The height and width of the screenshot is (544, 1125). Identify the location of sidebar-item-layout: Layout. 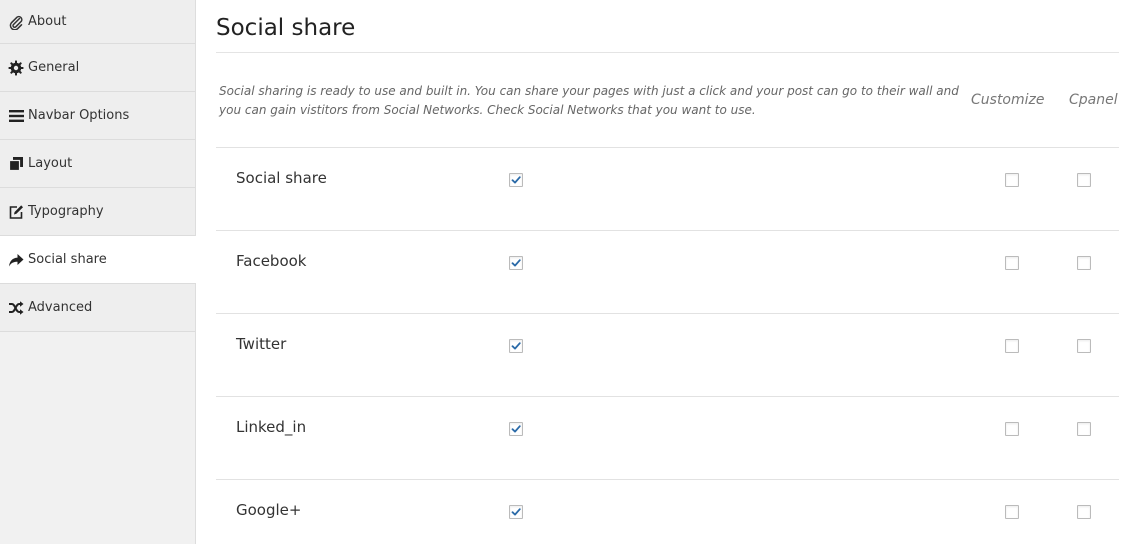
(97, 164).